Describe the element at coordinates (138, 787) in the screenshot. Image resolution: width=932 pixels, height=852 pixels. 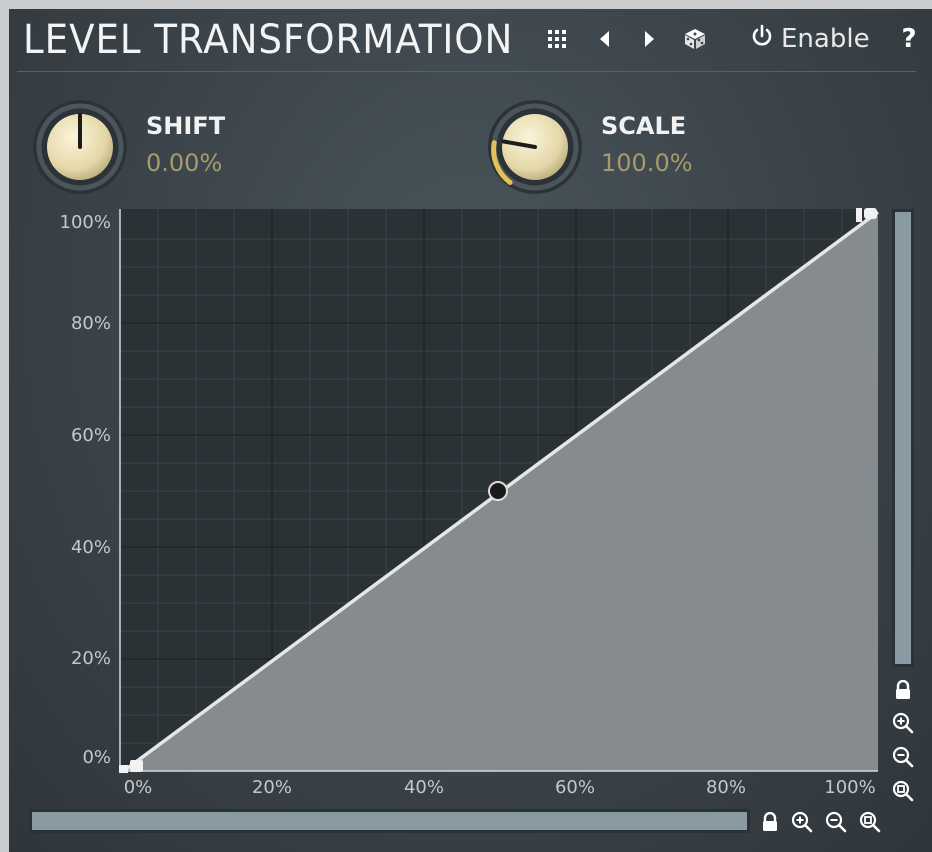
I see `x-tick-0: 0%` at that location.